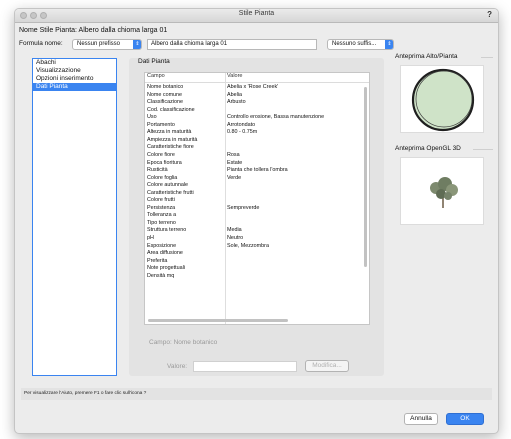 The height and width of the screenshot is (439, 511). Describe the element at coordinates (243, 207) in the screenshot. I see `value-cell: Sempreverde` at that location.